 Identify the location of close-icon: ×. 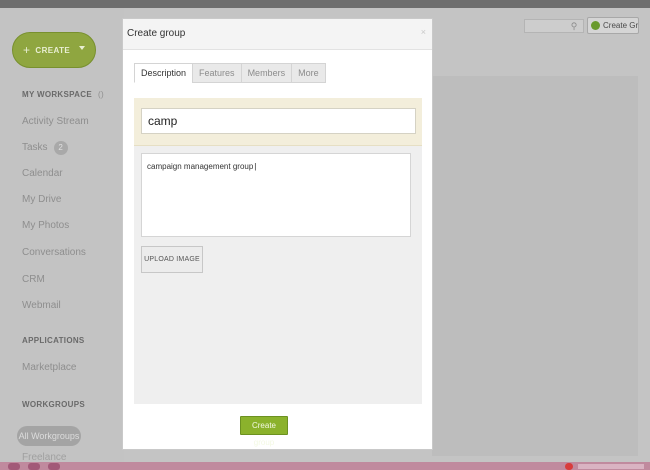
(423, 32).